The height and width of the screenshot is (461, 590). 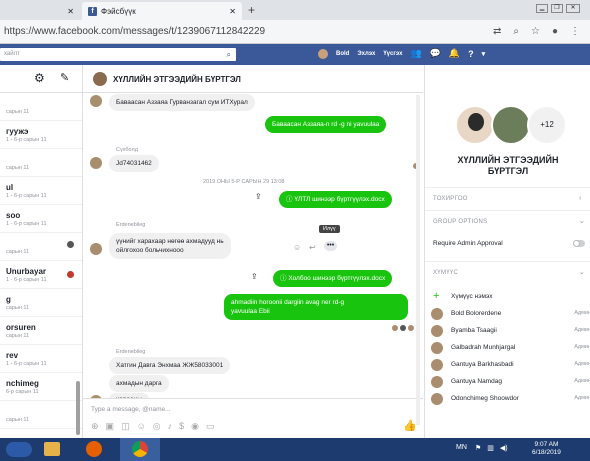 What do you see at coordinates (125, 426) in the screenshot?
I see `gif-icon: ◫` at bounding box center [125, 426].